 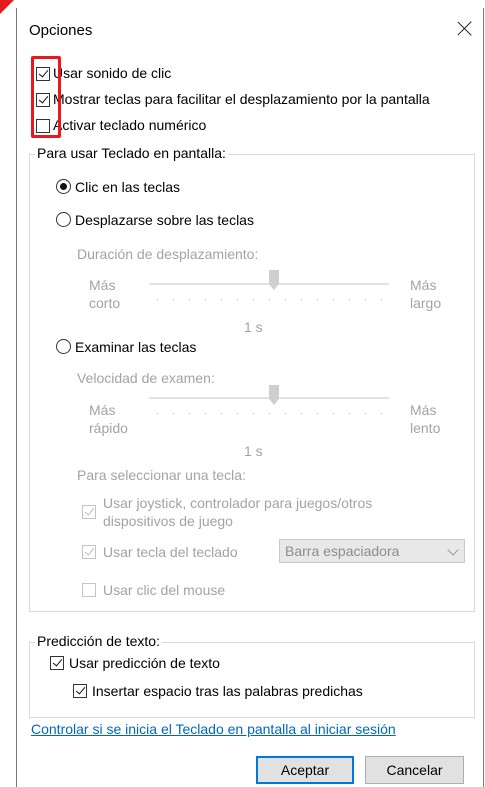 I want to click on scan-keys-label: Examinar las teclas, so click(x=136, y=347).